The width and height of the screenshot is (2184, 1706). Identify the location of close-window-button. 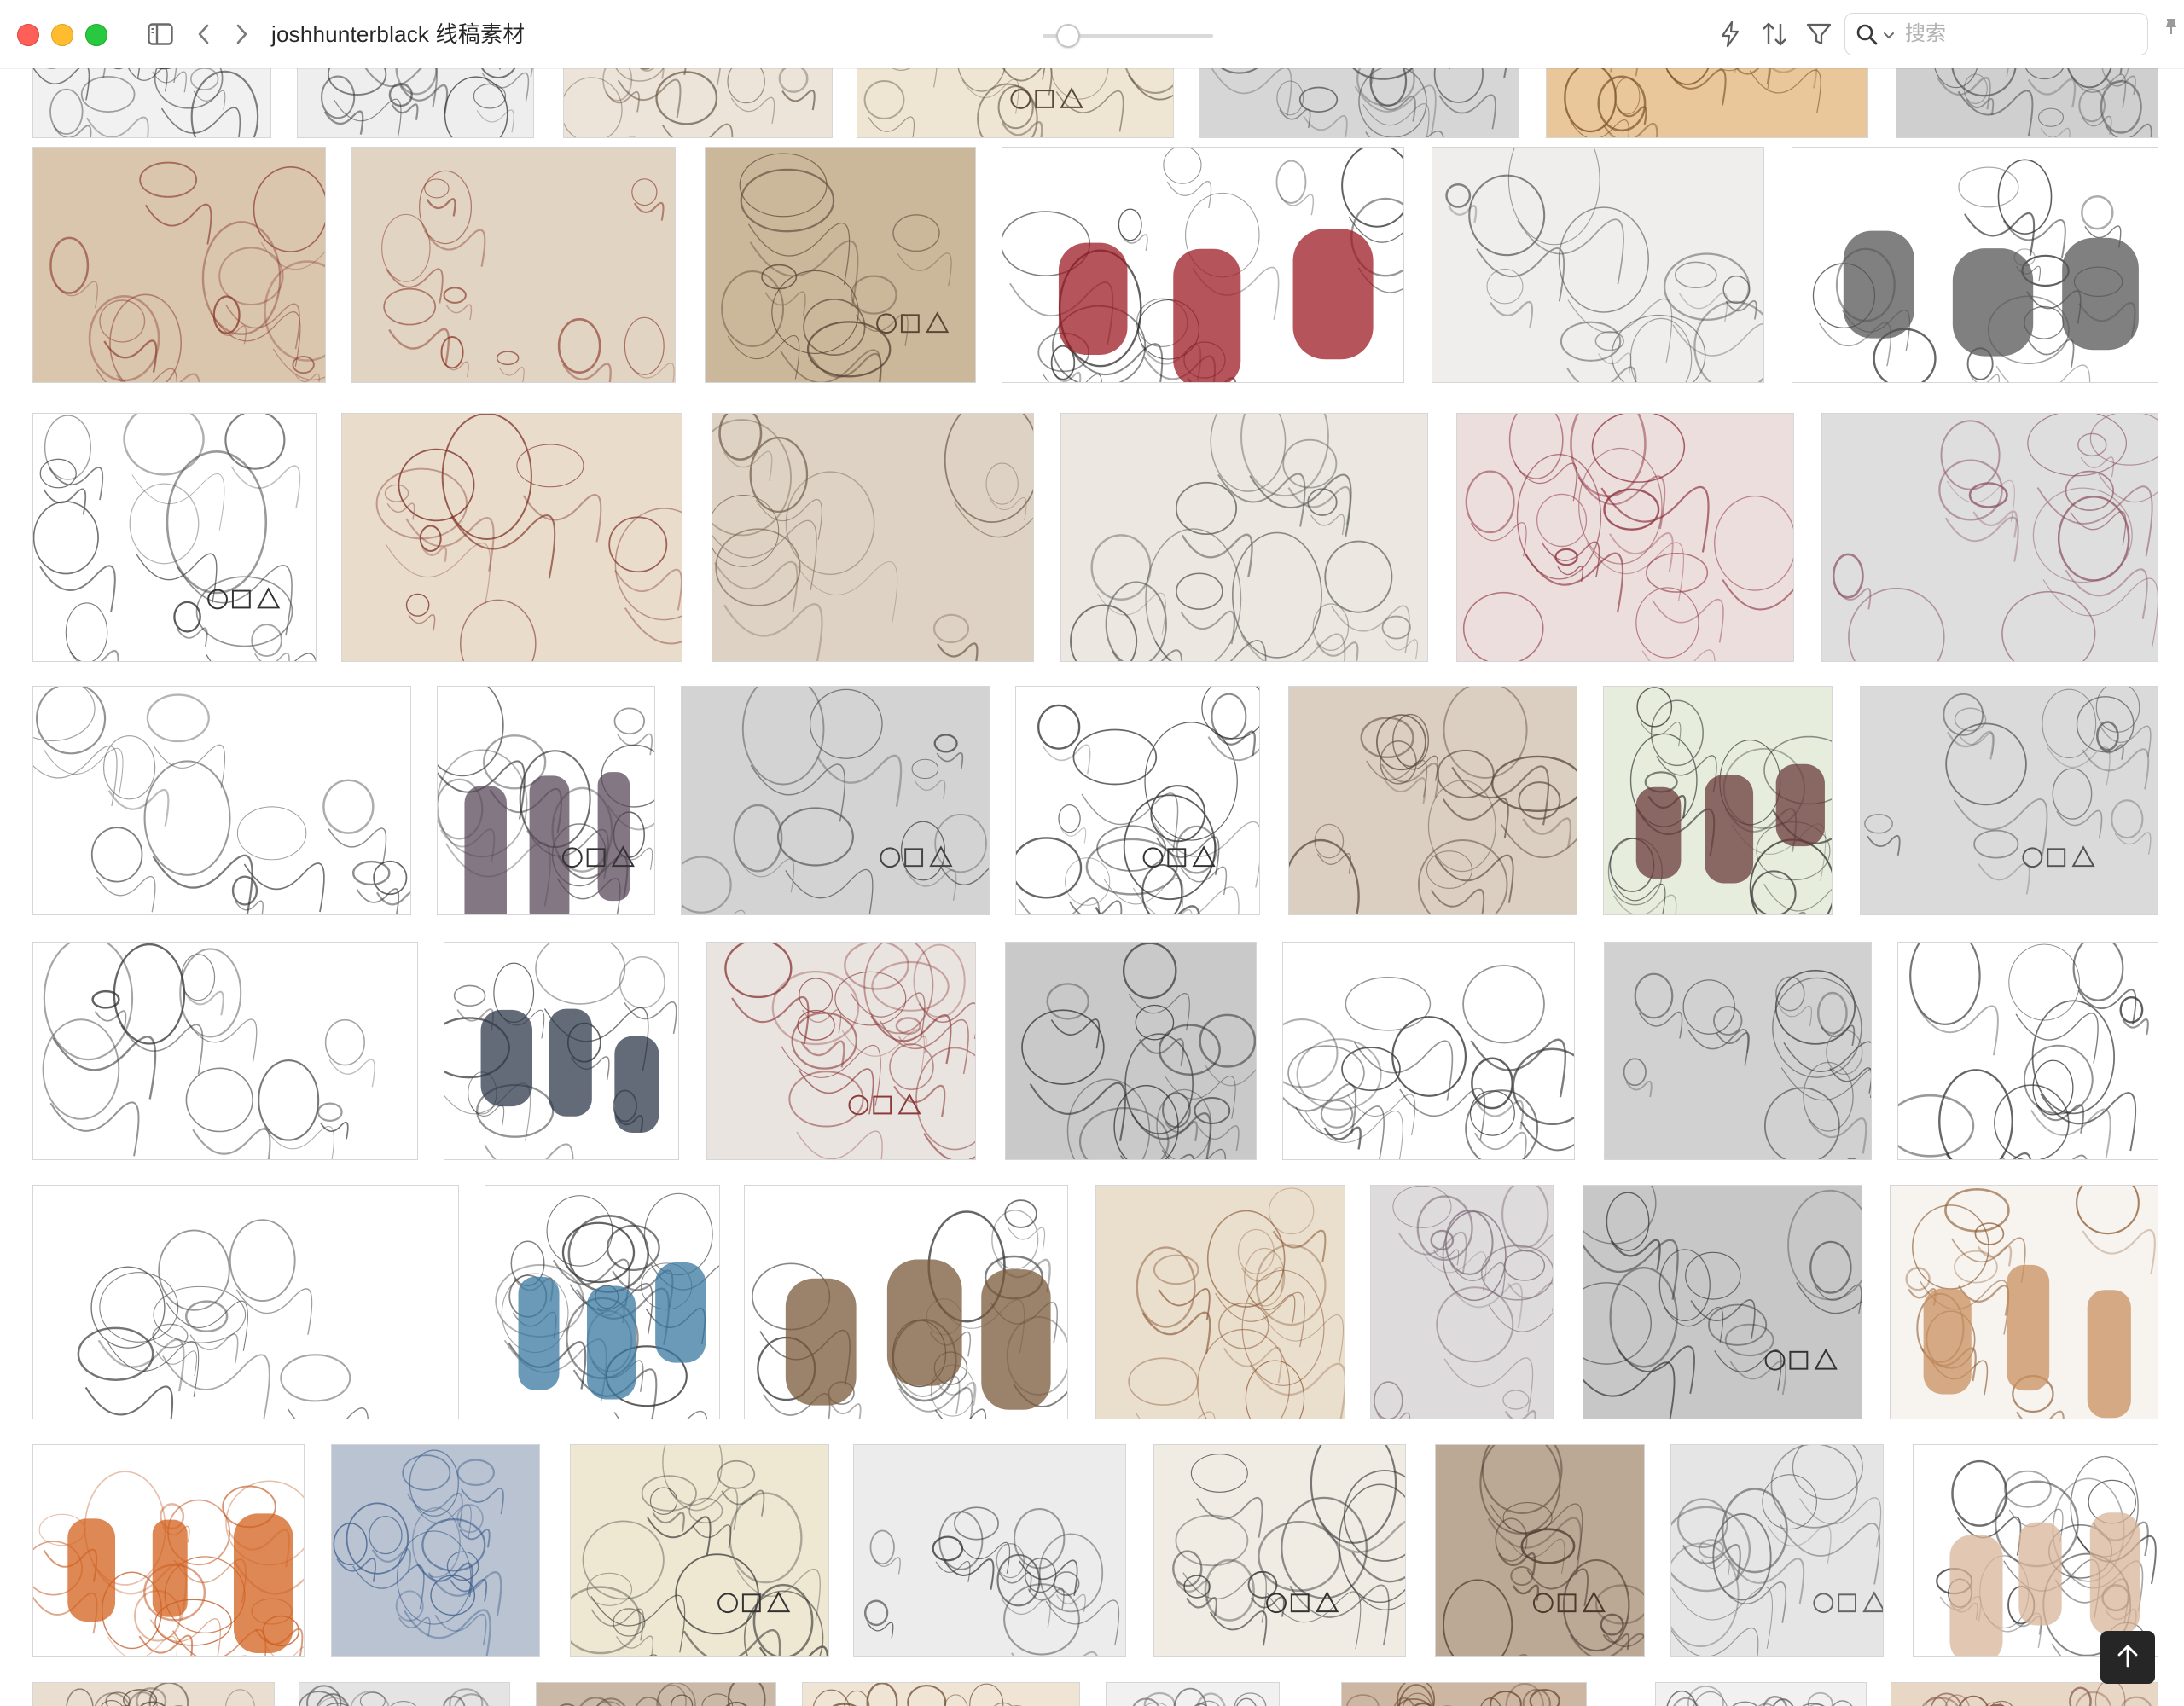
(28, 35).